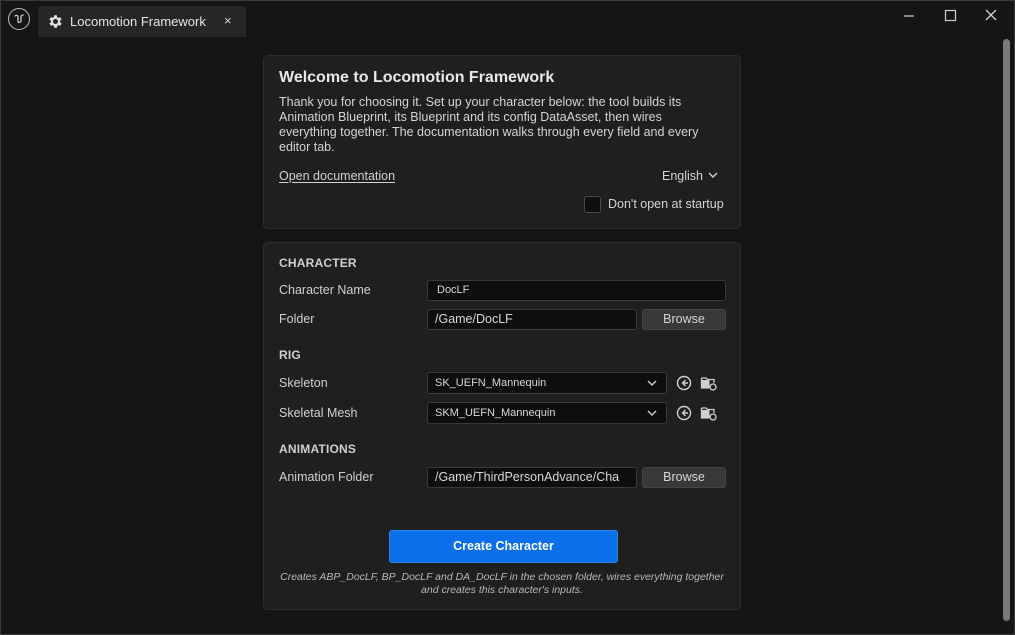  I want to click on open-documentation-link: Open documentation, so click(337, 176).